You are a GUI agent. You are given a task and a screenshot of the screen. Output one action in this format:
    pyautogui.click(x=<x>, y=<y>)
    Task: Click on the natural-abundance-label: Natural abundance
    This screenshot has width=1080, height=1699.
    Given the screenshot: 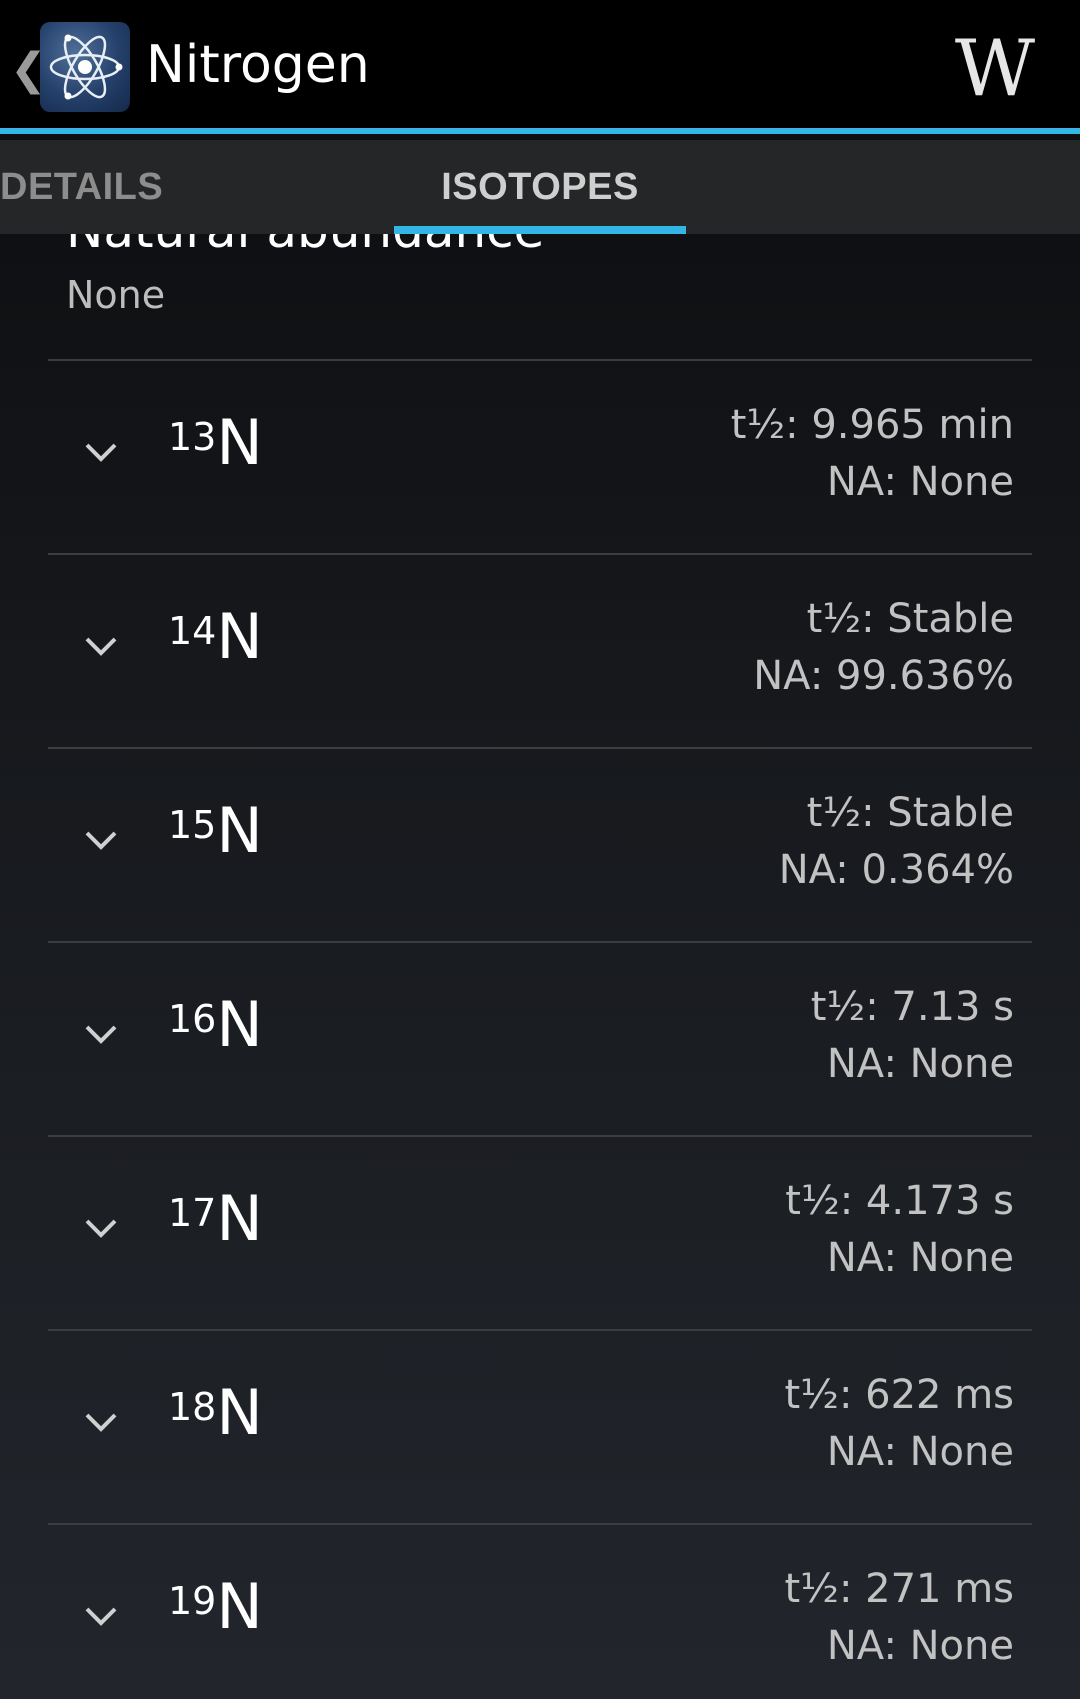 What is the action you would take?
    pyautogui.click(x=305, y=247)
    